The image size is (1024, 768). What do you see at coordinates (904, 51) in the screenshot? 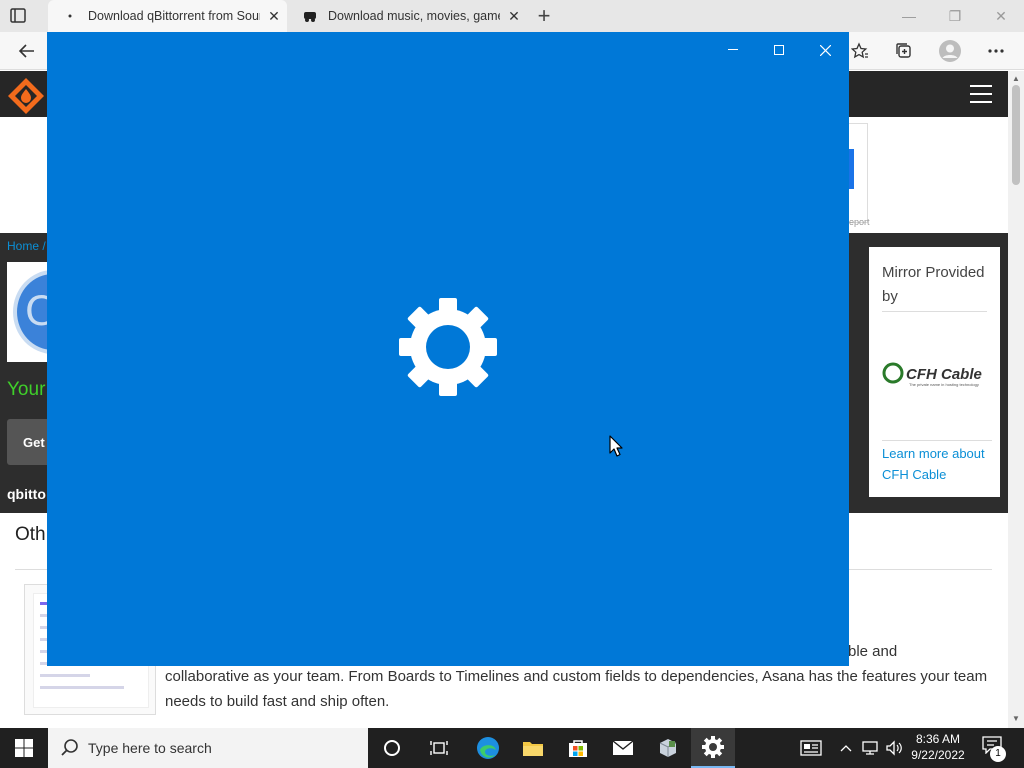
I see `collections-icon` at bounding box center [904, 51].